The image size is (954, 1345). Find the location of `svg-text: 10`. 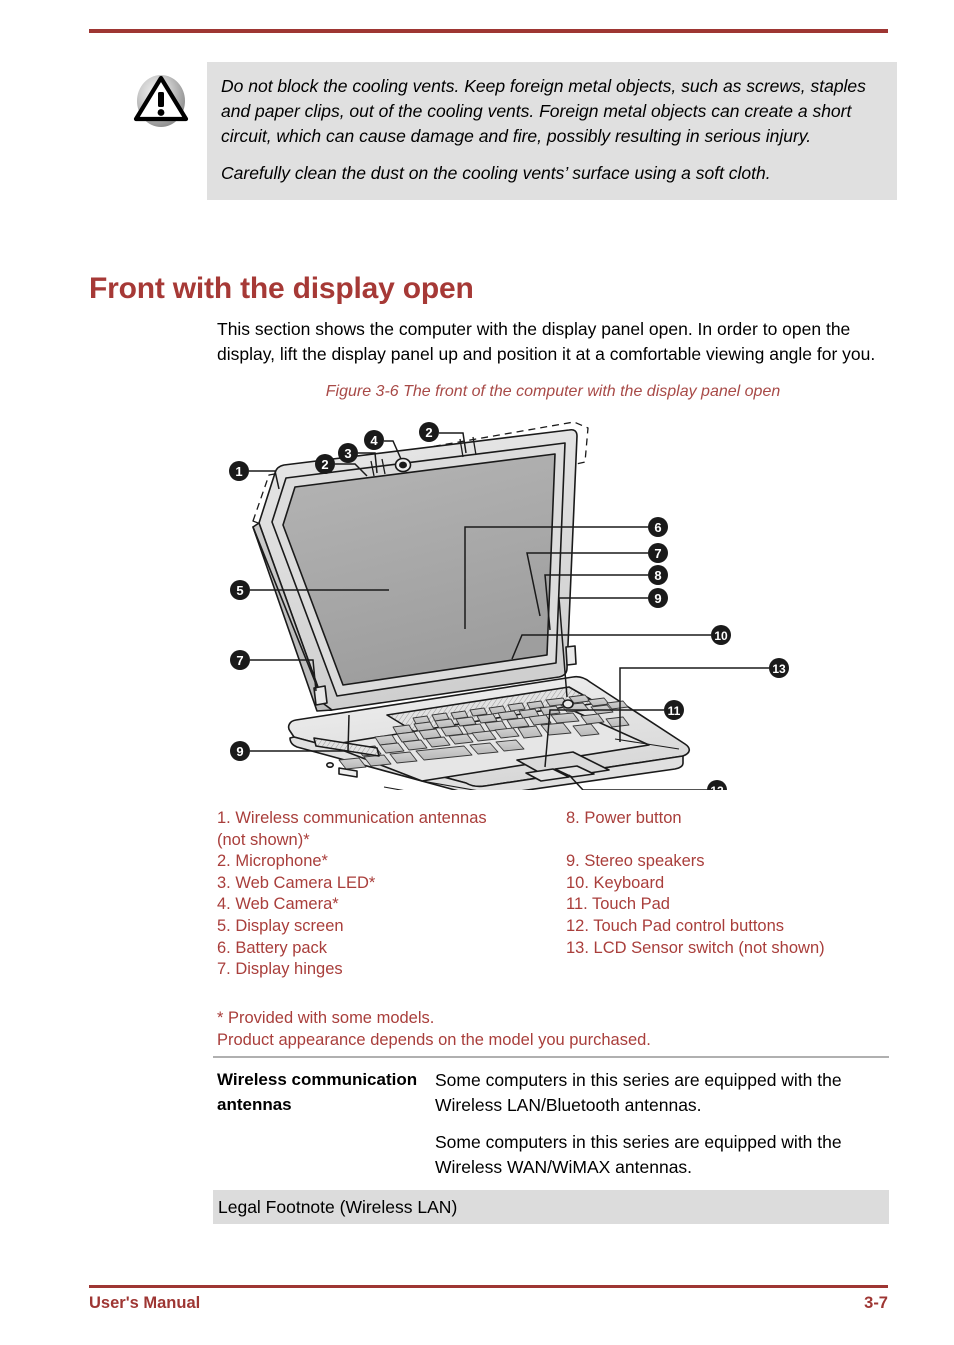

svg-text: 10 is located at coordinates (721, 636).